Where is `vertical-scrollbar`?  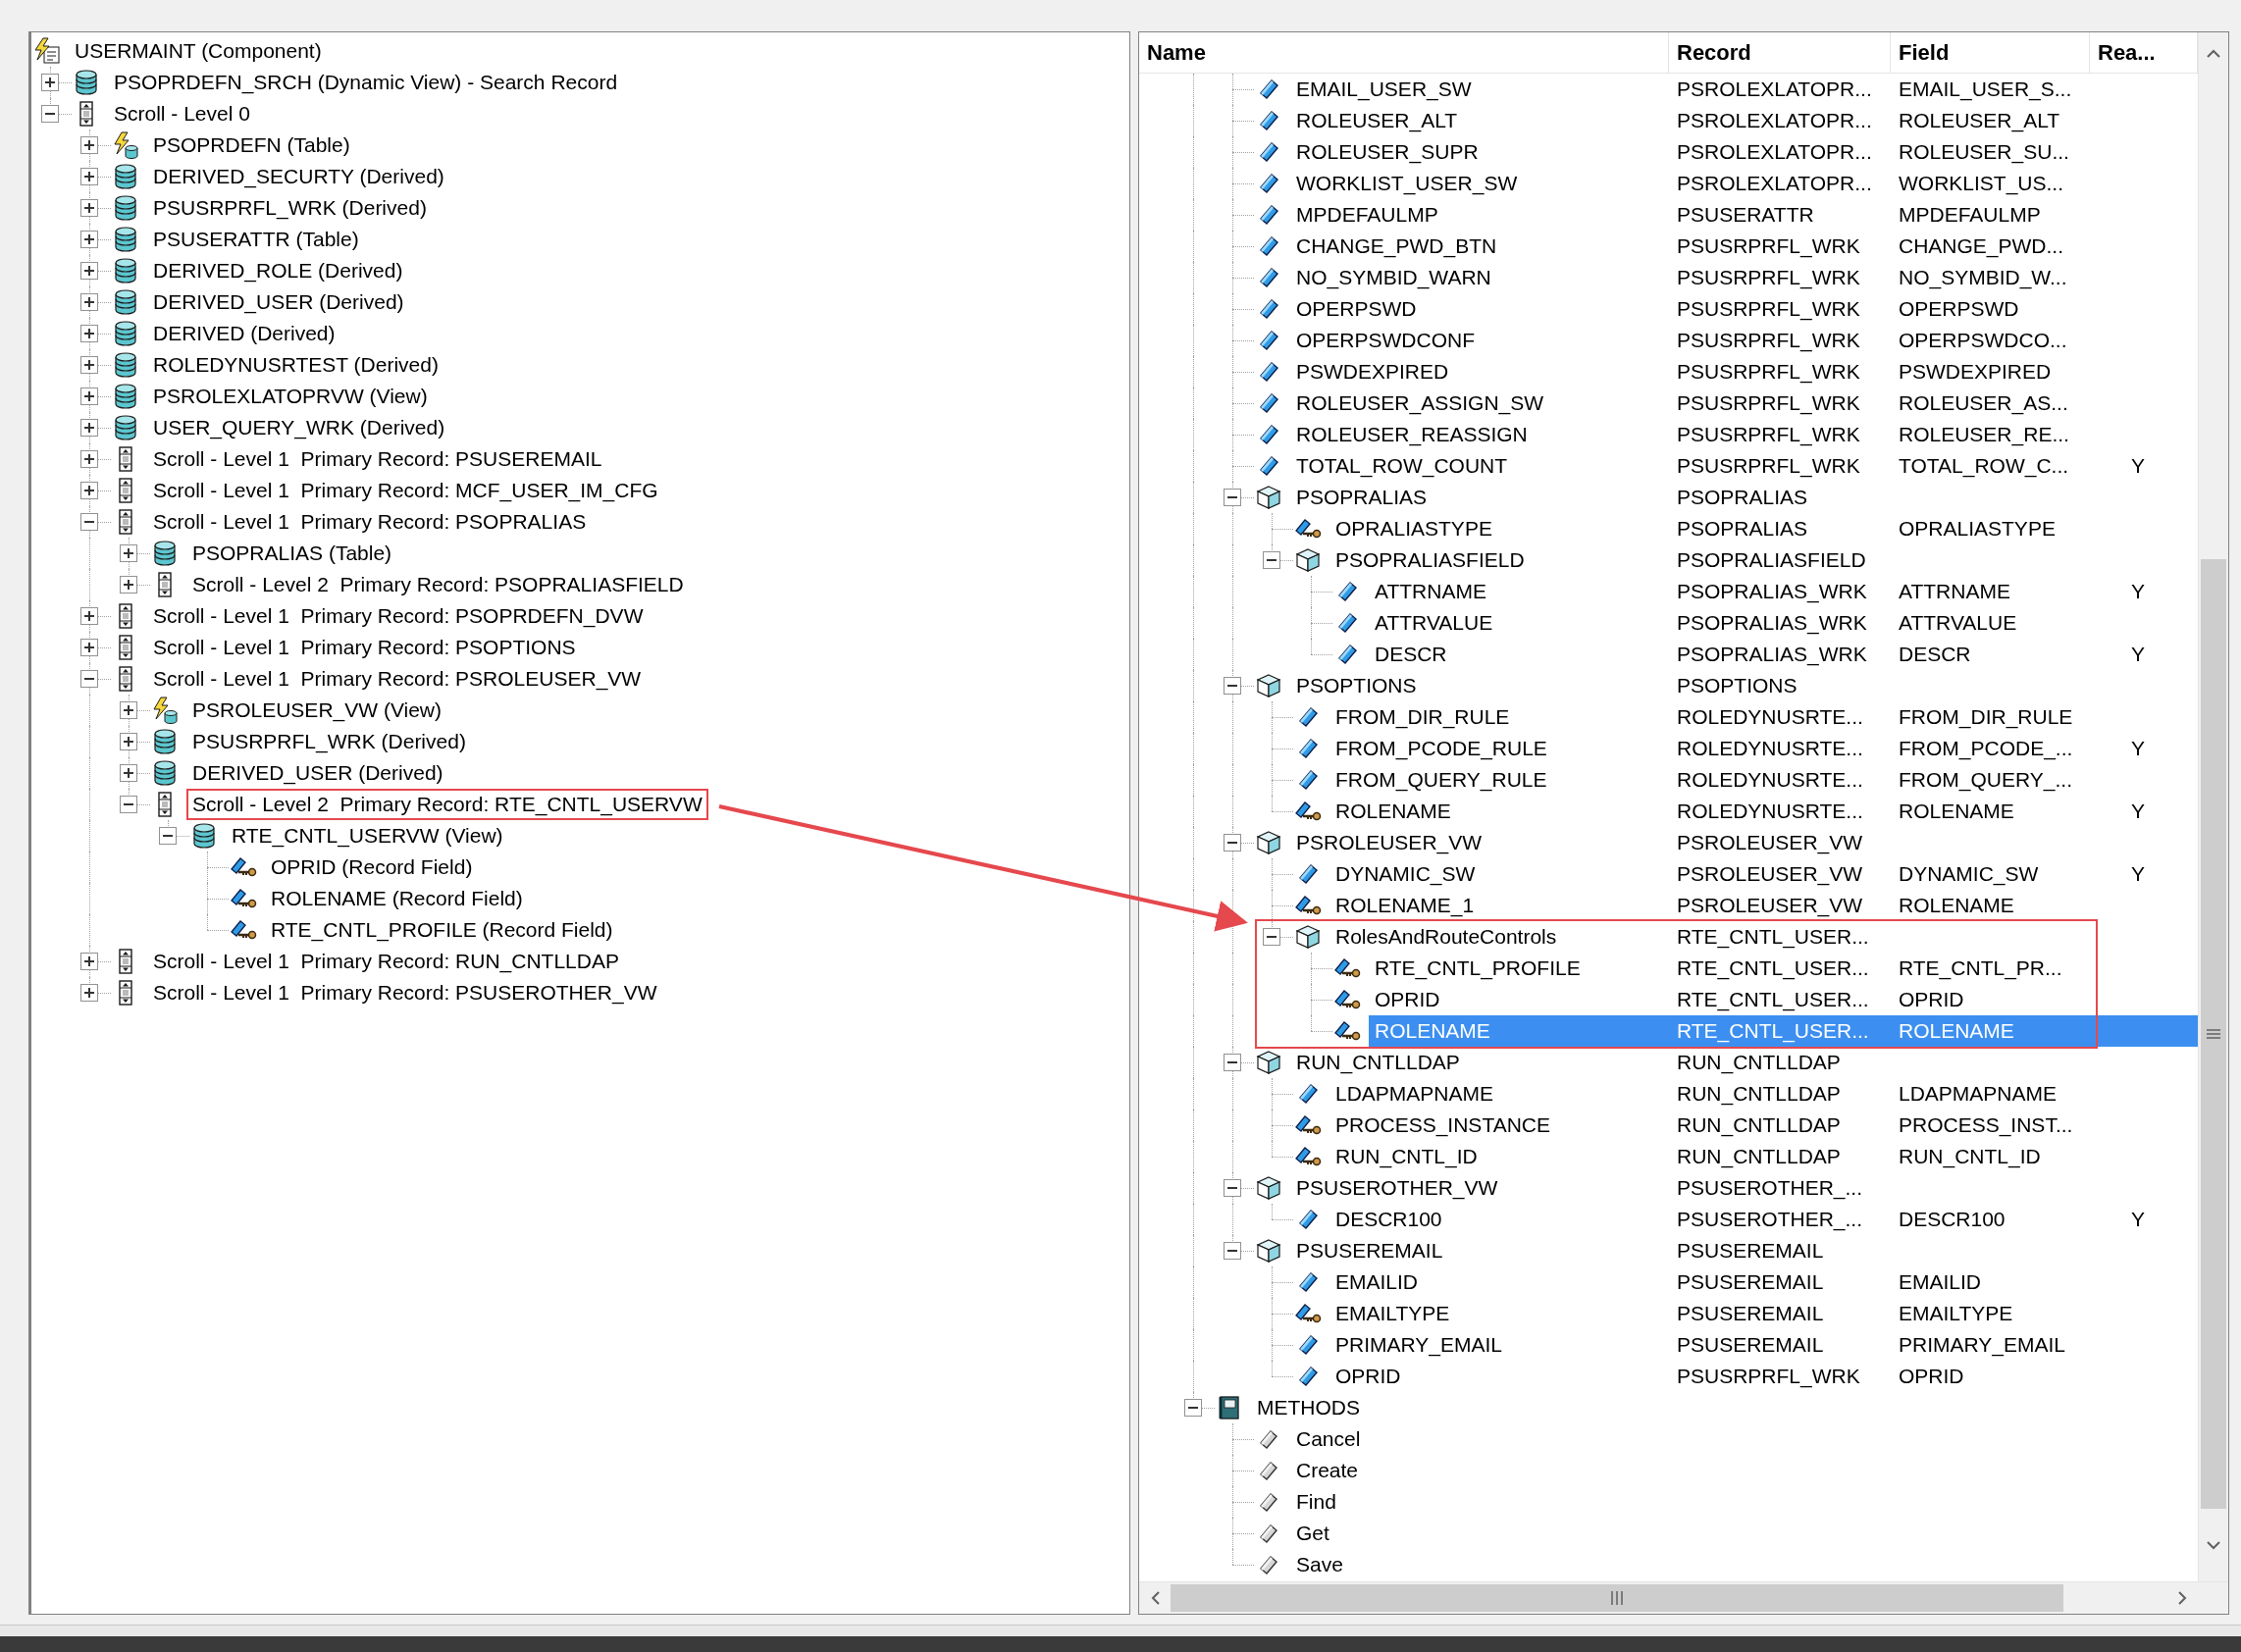 vertical-scrollbar is located at coordinates (2213, 806).